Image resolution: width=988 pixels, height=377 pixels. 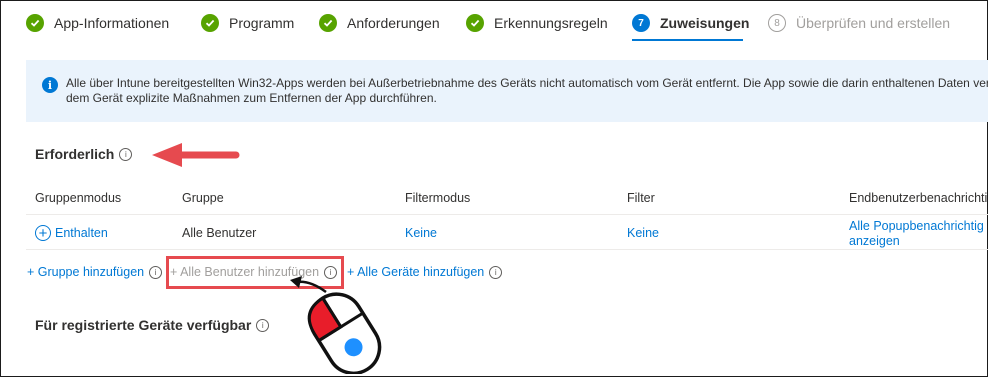 I want to click on step-label: Erkennungsregeln, so click(x=551, y=23).